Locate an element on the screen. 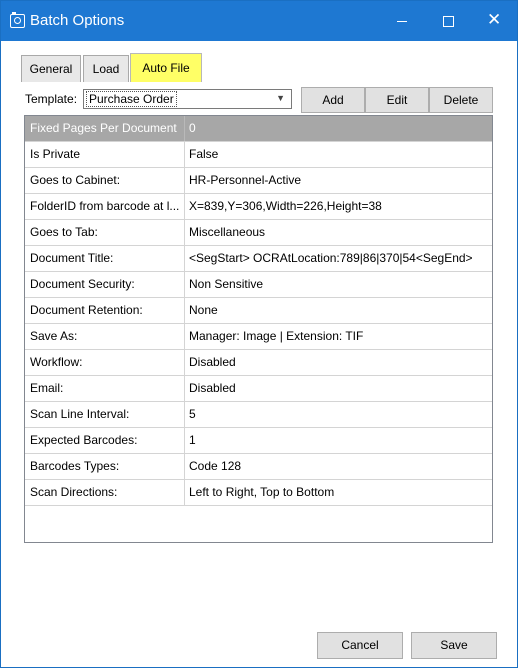  grid-row: Scan Line Interval: 5 is located at coordinates (258, 415).